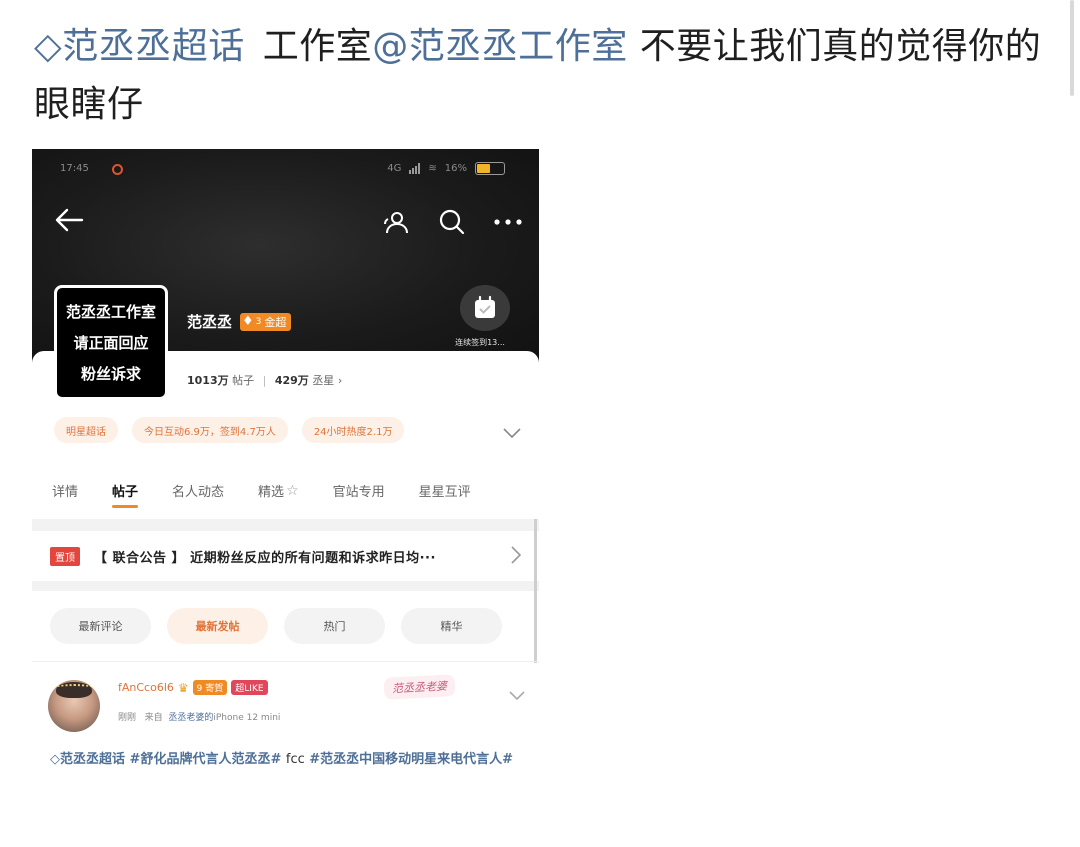 This screenshot has height=847, width=1080. I want to click on more-icon, so click(508, 222).